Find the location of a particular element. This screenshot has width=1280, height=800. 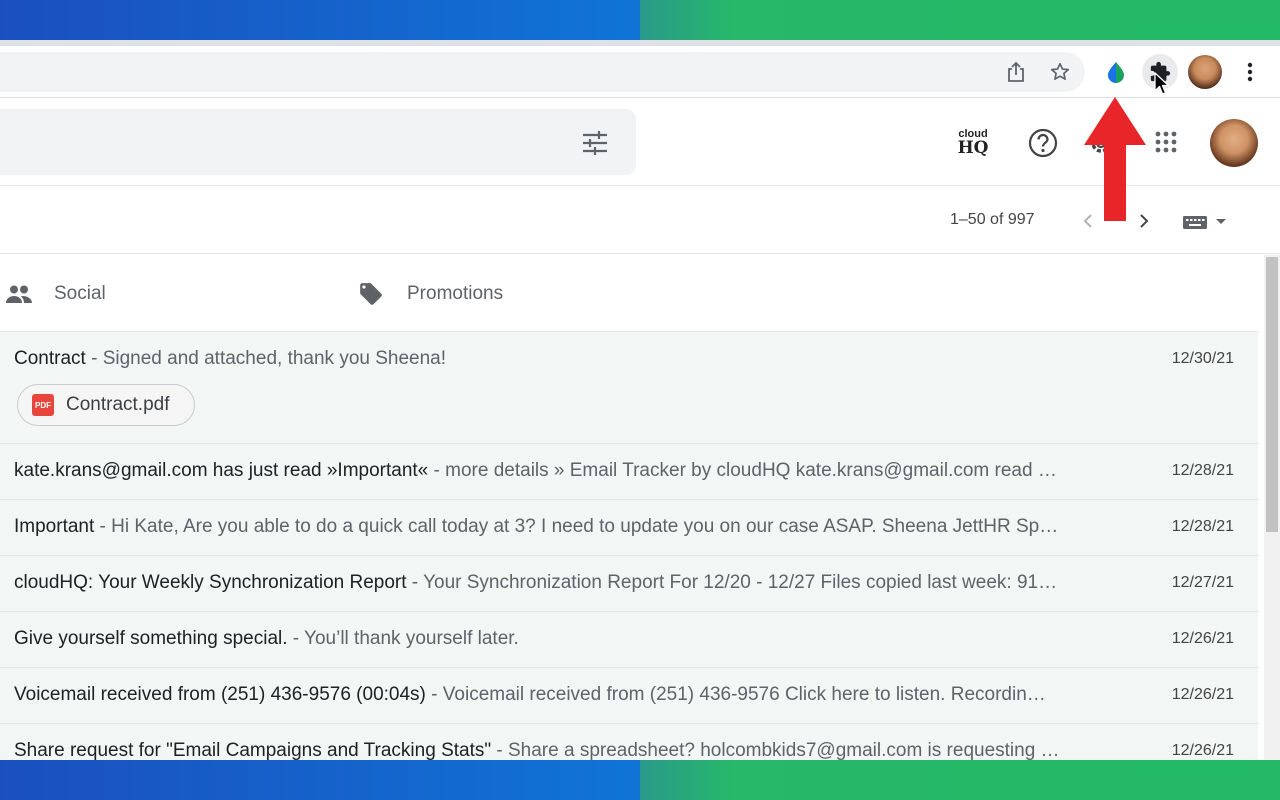

browser-toolbar is located at coordinates (640, 69).